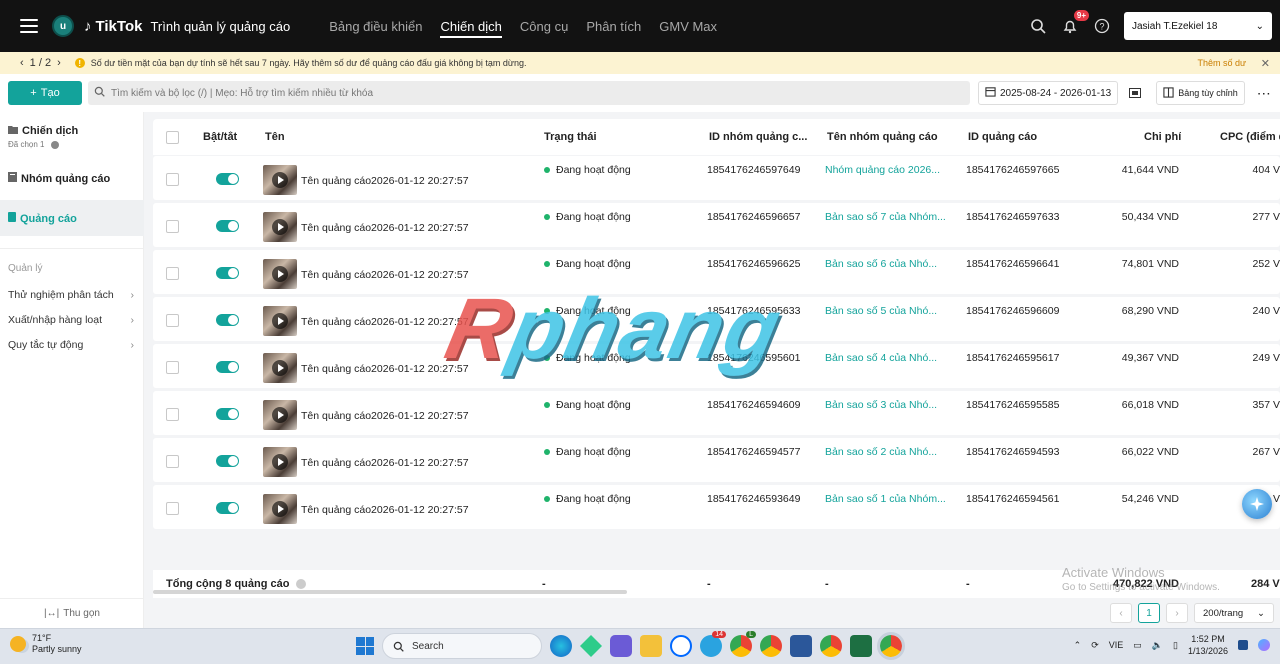 Image resolution: width=1280 pixels, height=664 pixels. What do you see at coordinates (651, 646) in the screenshot?
I see `file-explorer-icon` at bounding box center [651, 646].